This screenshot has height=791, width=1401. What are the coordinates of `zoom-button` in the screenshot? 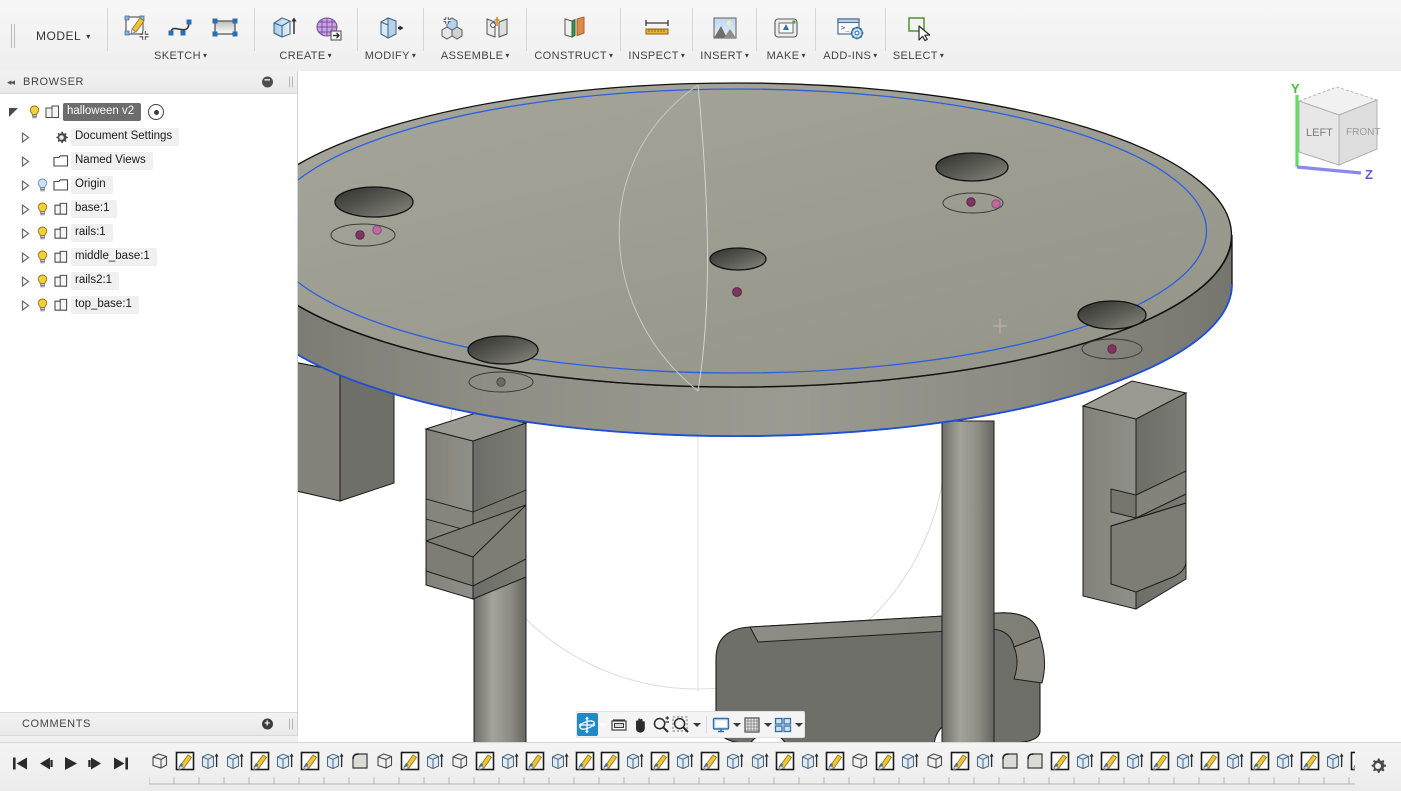 It's located at (660, 724).